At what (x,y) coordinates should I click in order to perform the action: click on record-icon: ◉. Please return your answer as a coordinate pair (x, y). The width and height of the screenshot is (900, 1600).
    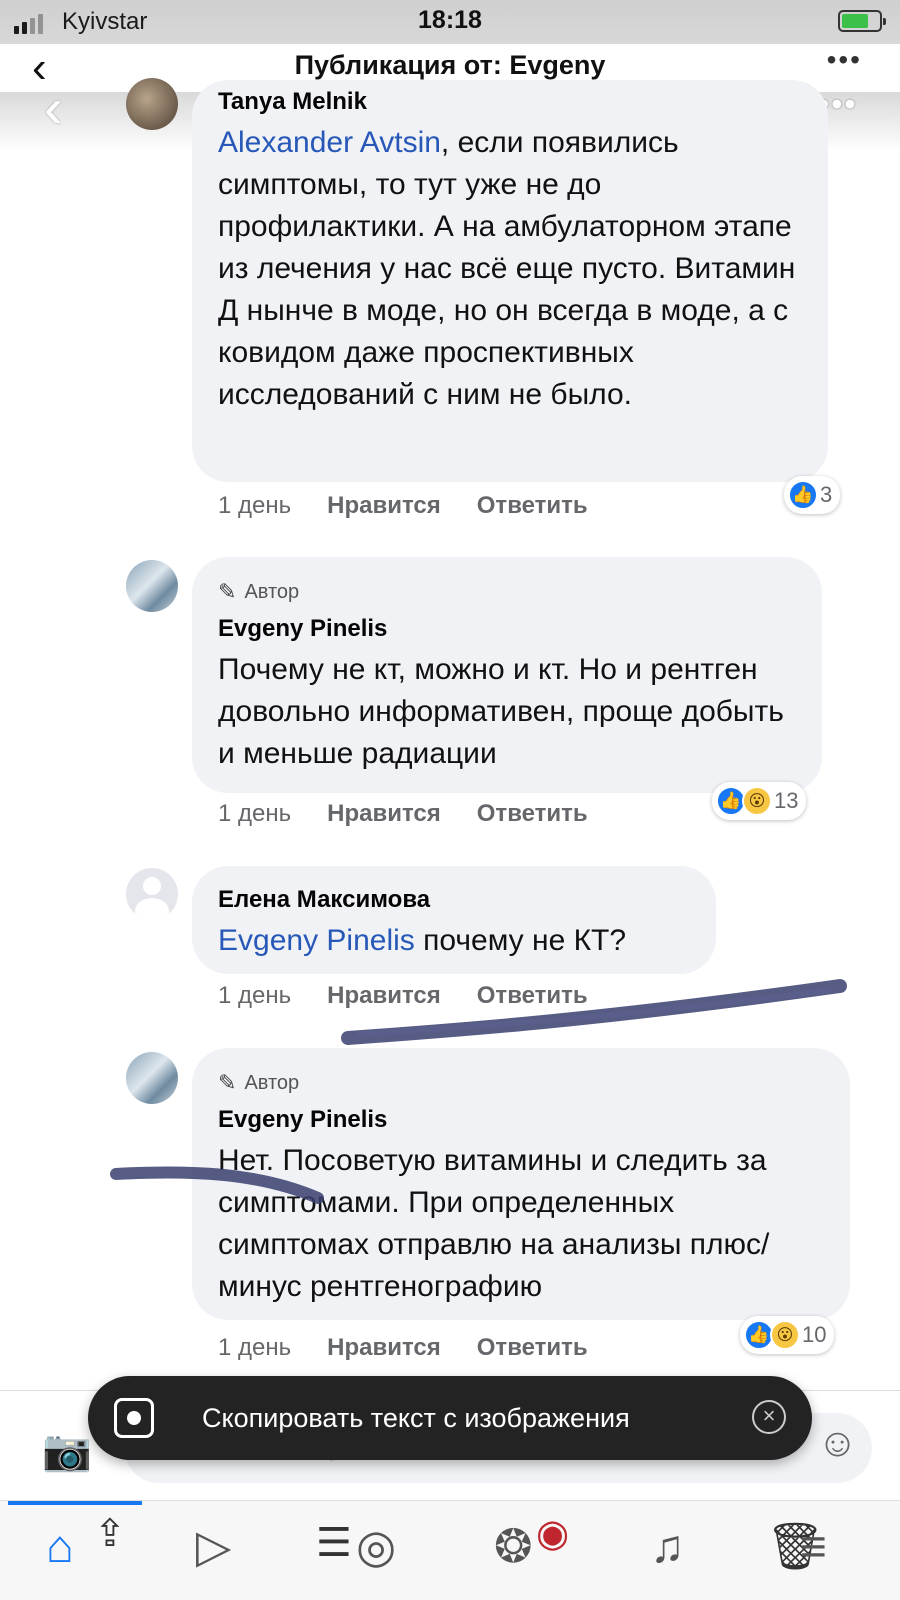
    Looking at the image, I should click on (552, 1534).